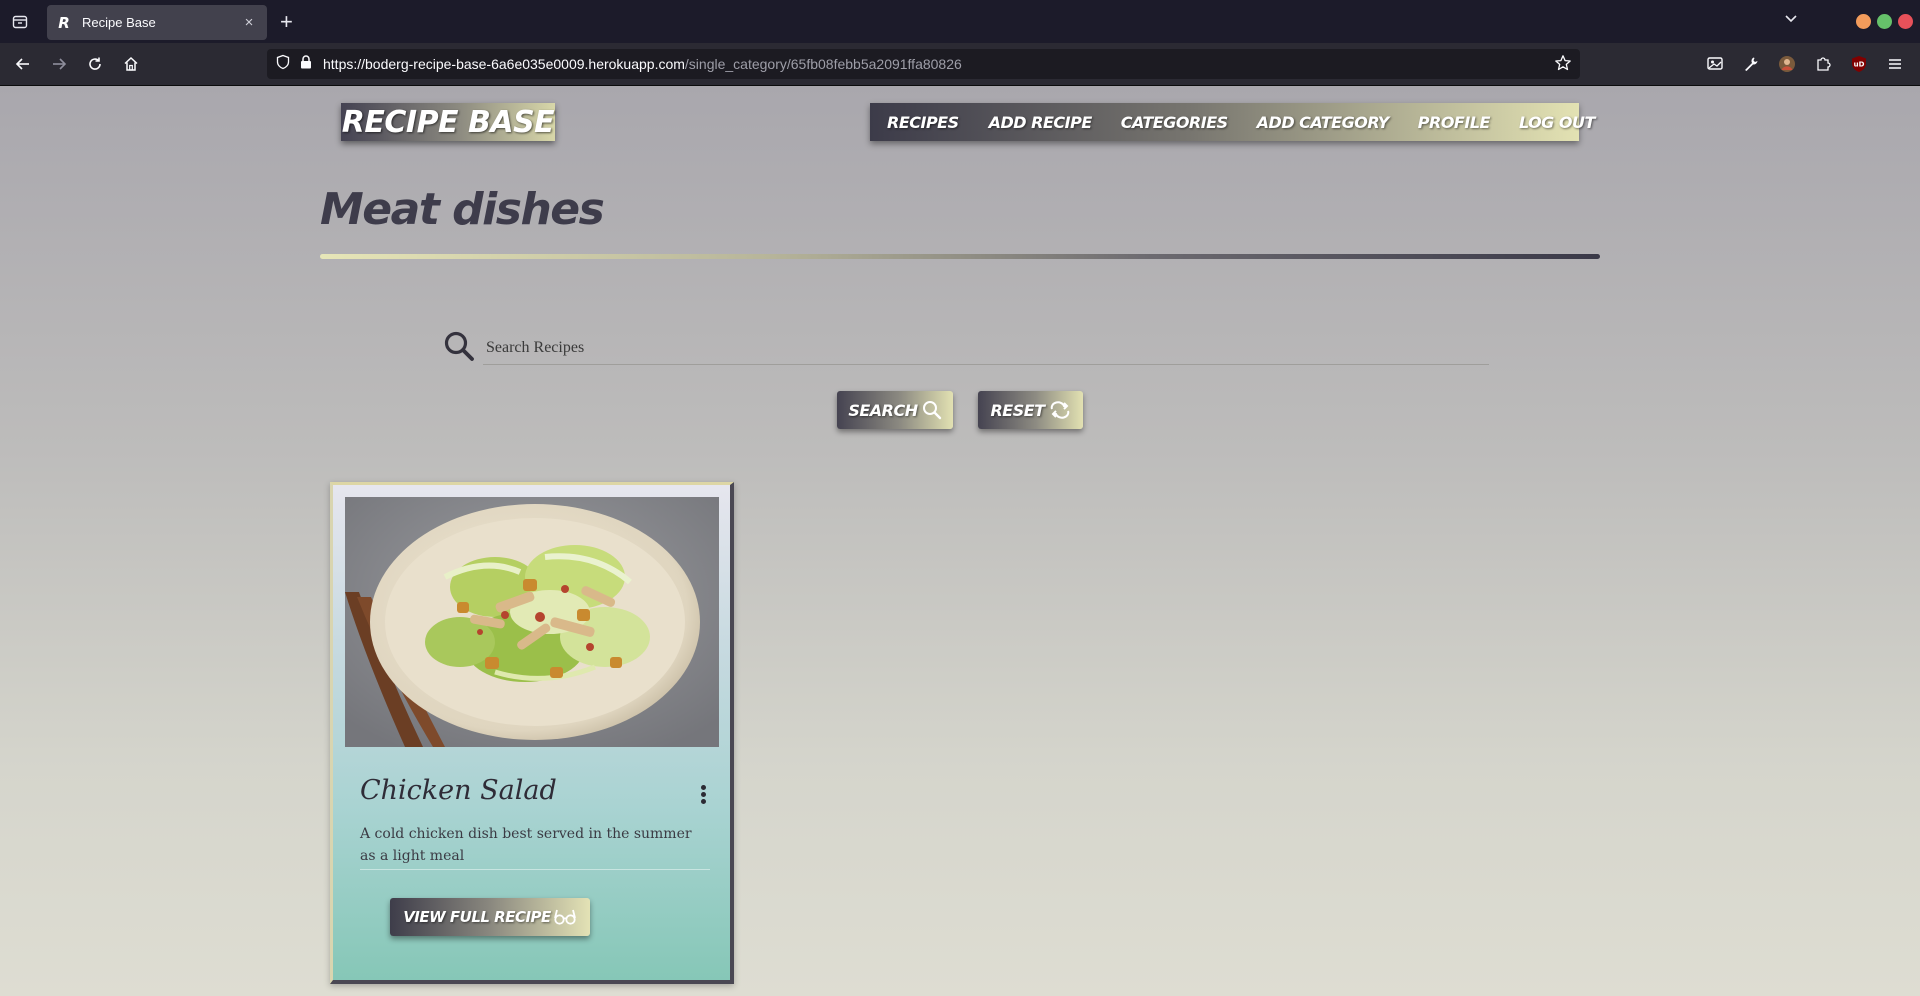  Describe the element at coordinates (883, 410) in the screenshot. I see `search-button-label: SEARCH` at that location.